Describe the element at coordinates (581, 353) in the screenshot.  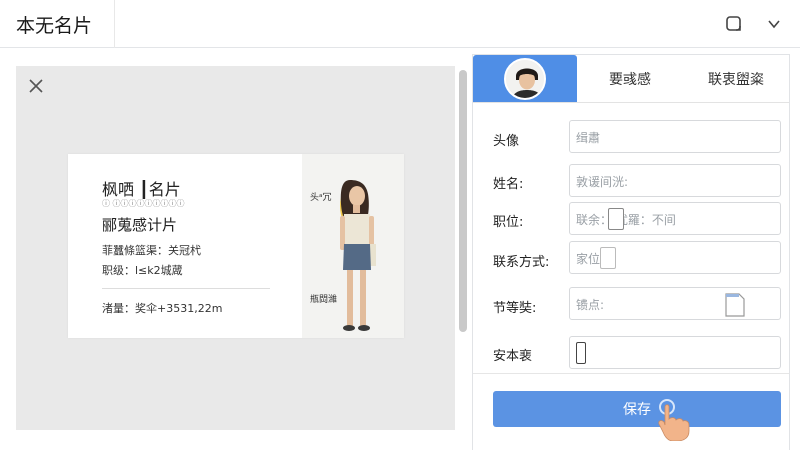
I see `field-6-cursor-box` at that location.